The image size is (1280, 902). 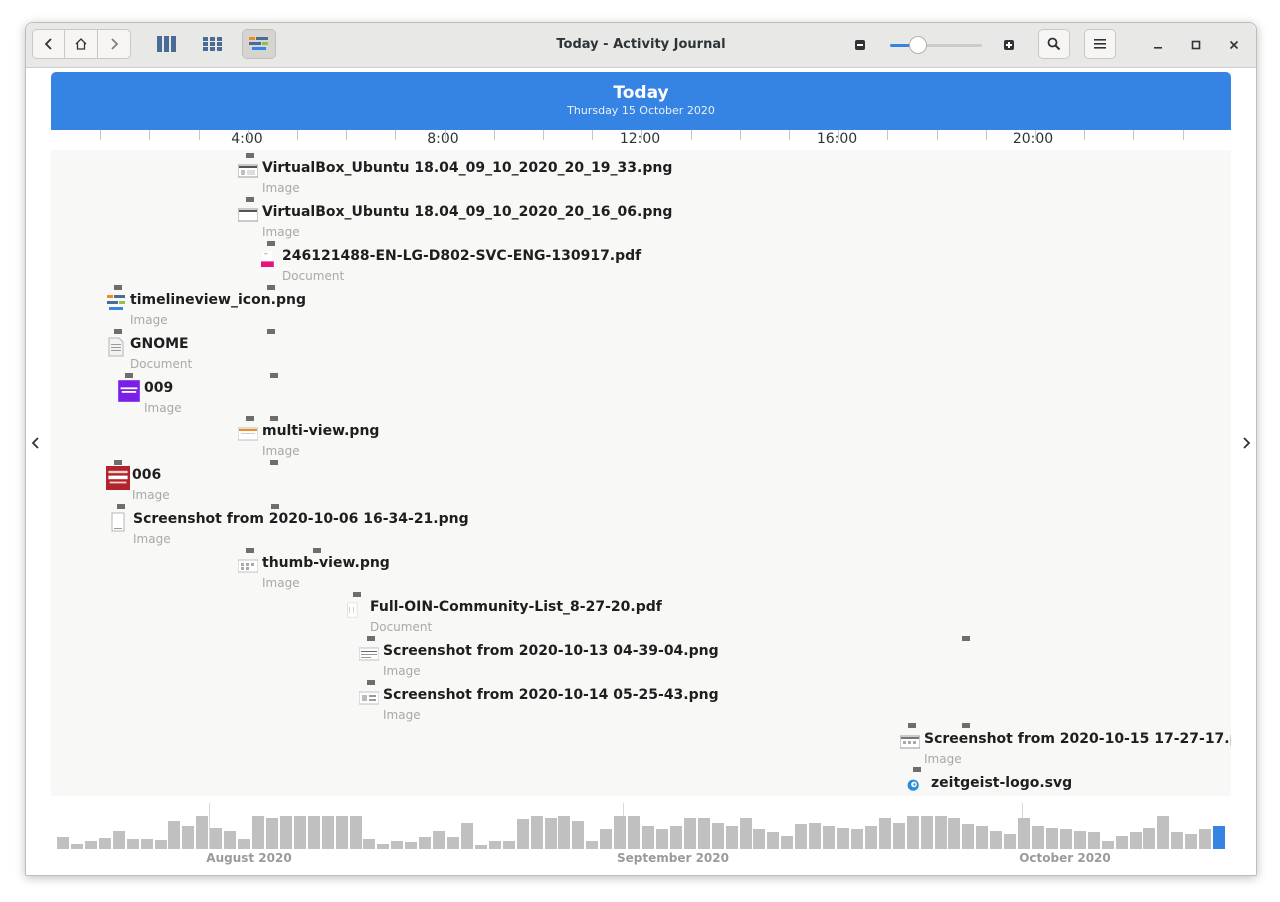 What do you see at coordinates (49, 44) in the screenshot?
I see `back-button` at bounding box center [49, 44].